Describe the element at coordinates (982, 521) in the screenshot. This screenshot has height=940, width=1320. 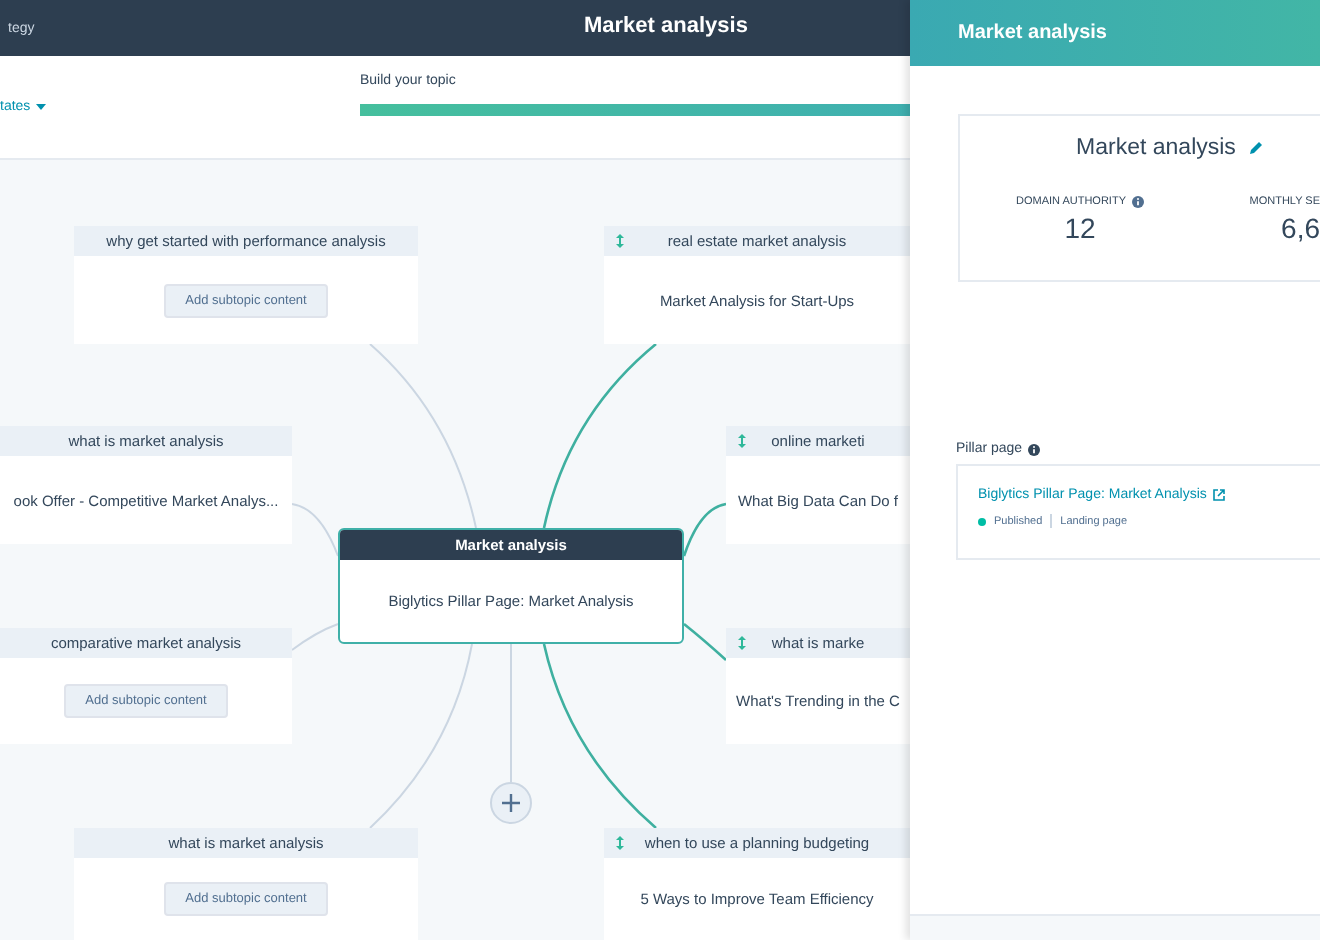
I see `status-dot` at that location.